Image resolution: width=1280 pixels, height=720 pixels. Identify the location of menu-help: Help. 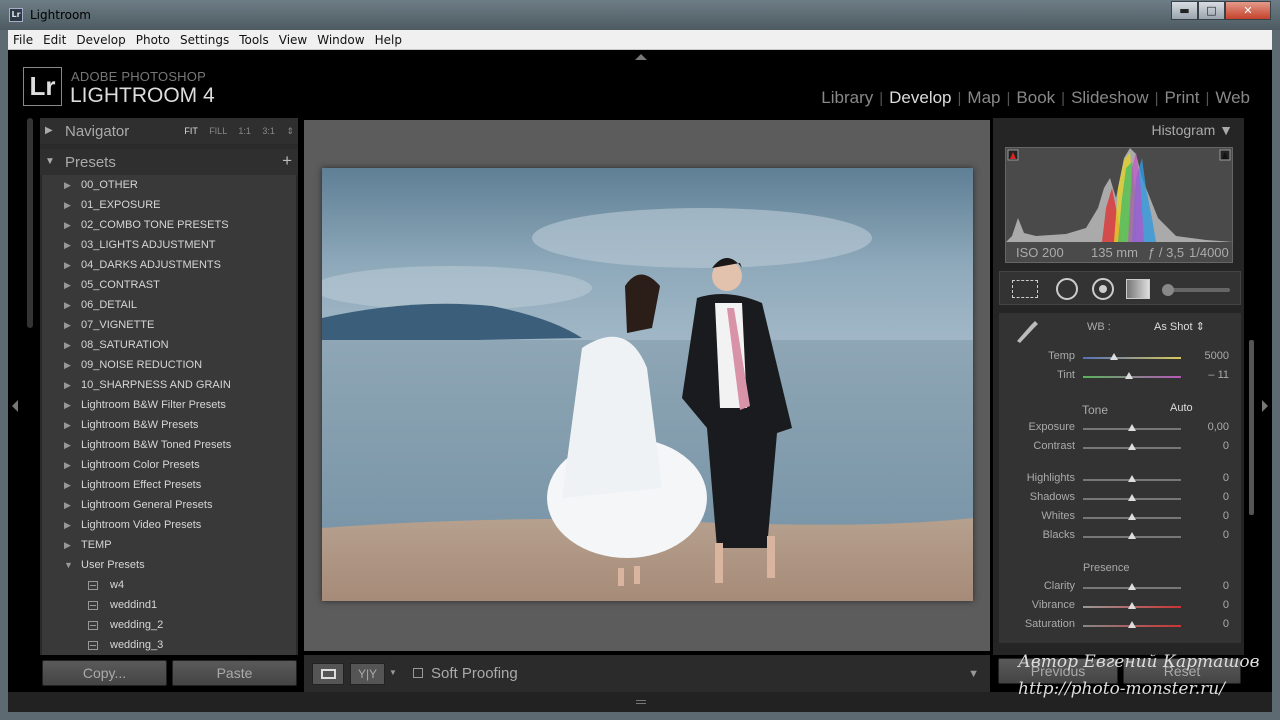
(388, 39).